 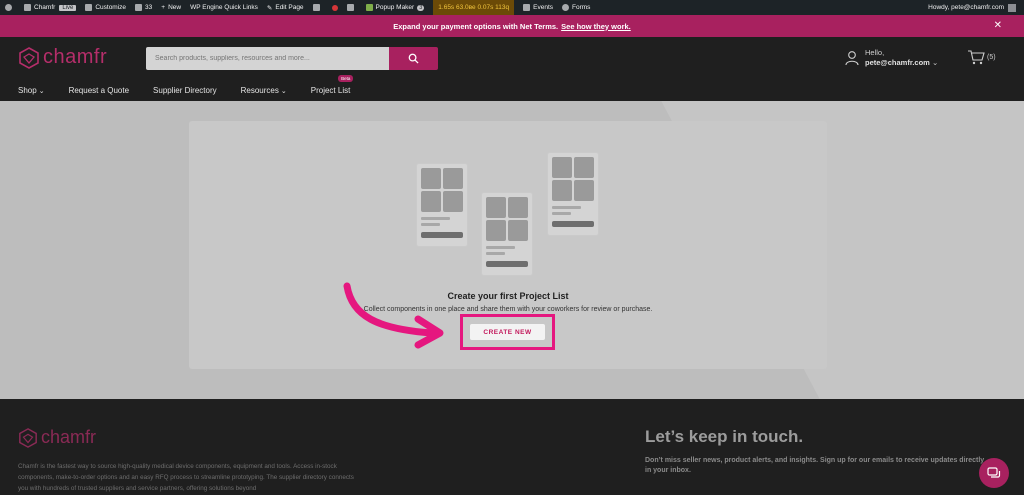 What do you see at coordinates (27, 7) in the screenshot?
I see `home-icon` at bounding box center [27, 7].